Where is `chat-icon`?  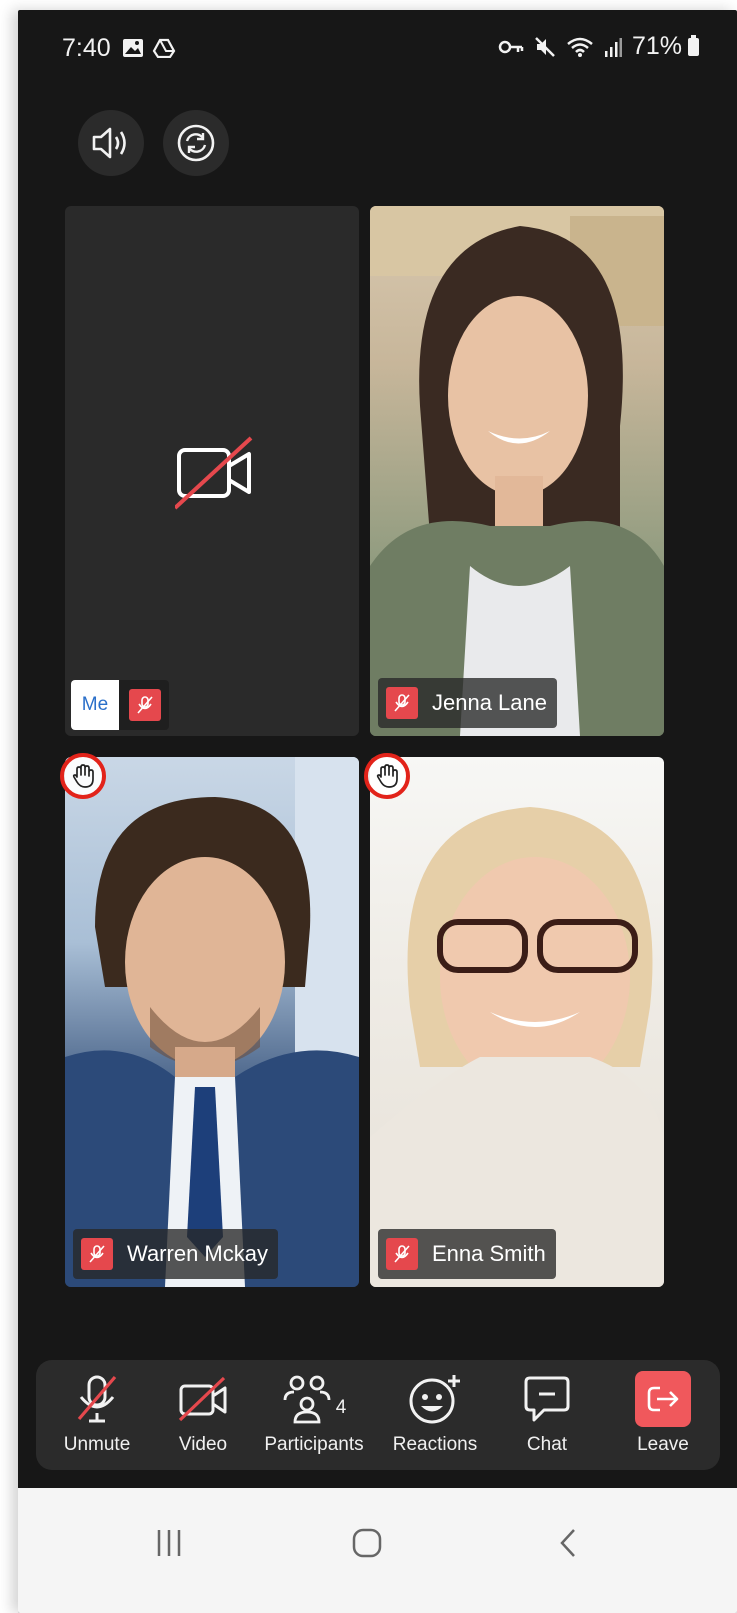
chat-icon is located at coordinates (547, 1399).